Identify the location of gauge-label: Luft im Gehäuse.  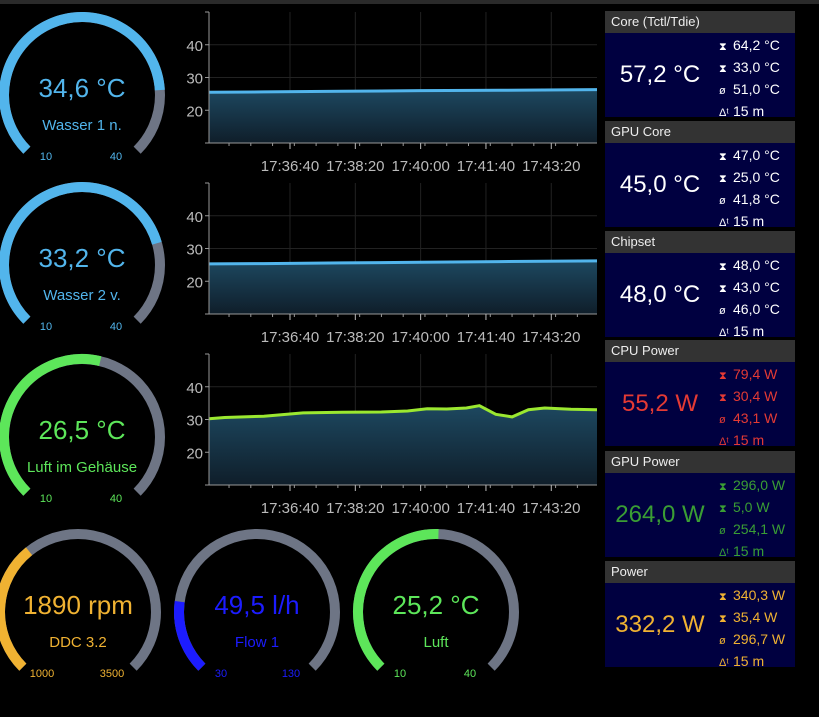
(82, 467).